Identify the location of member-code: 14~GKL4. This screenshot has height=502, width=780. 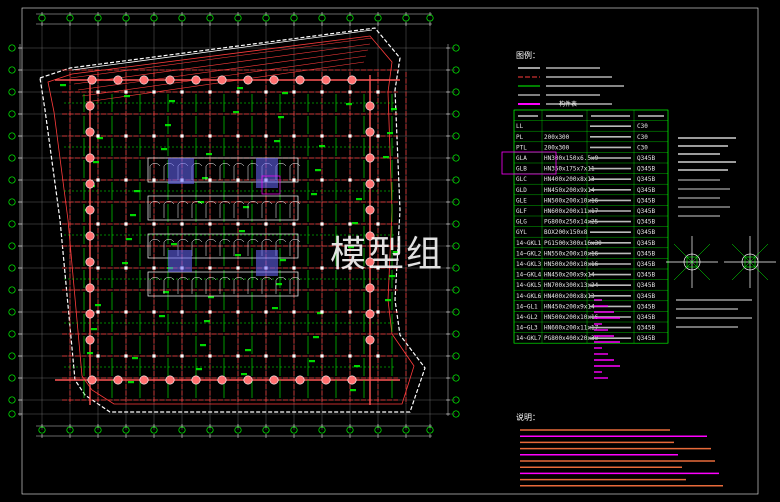
(529, 275).